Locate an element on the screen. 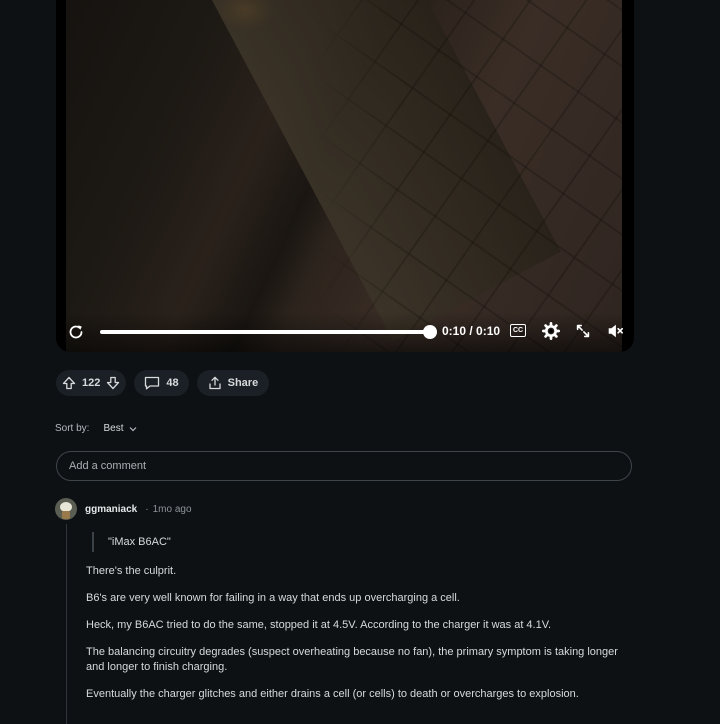 This screenshot has width=720, height=724. video-controls: 0:10 / 0:10 CC is located at coordinates (345, 332).